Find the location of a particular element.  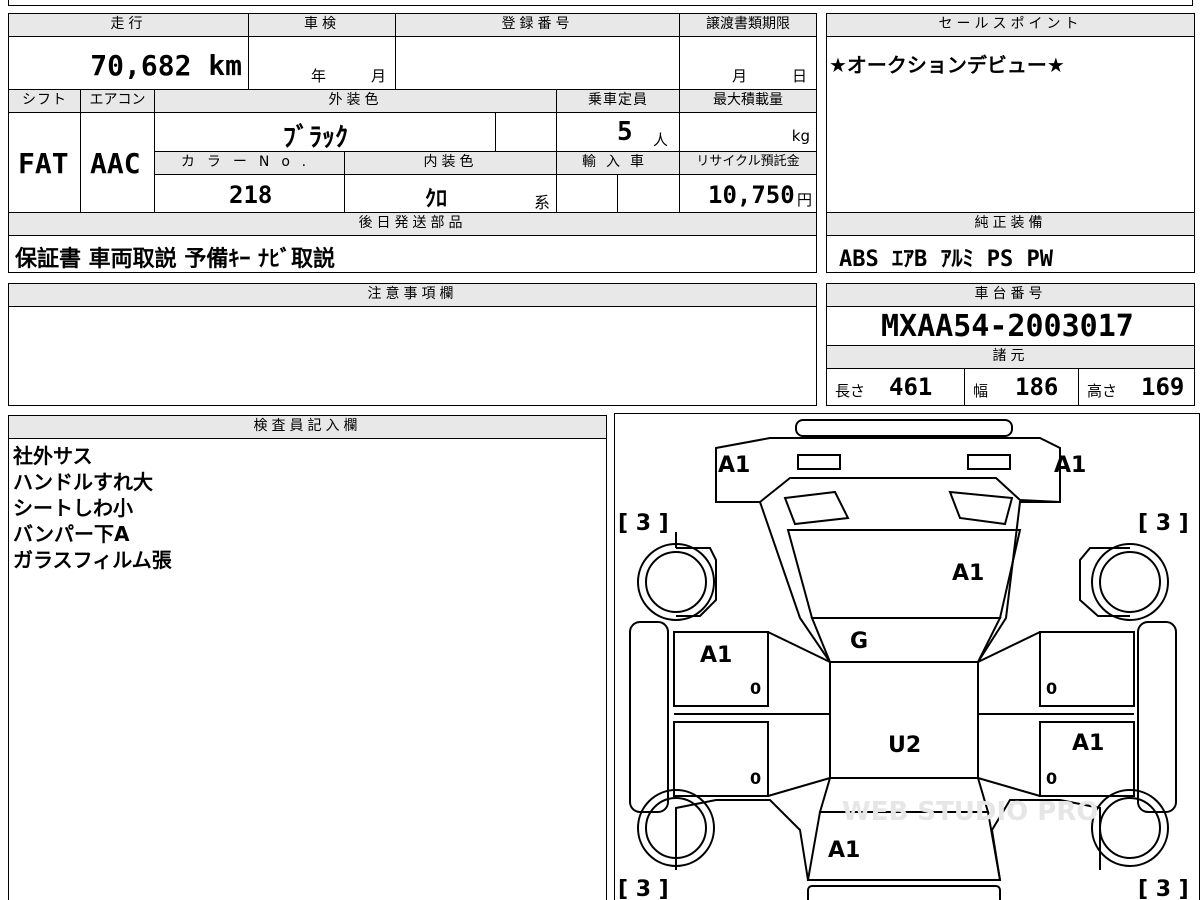

chassis-no-cell: MXAA54-2003017 is located at coordinates (1010, 326).